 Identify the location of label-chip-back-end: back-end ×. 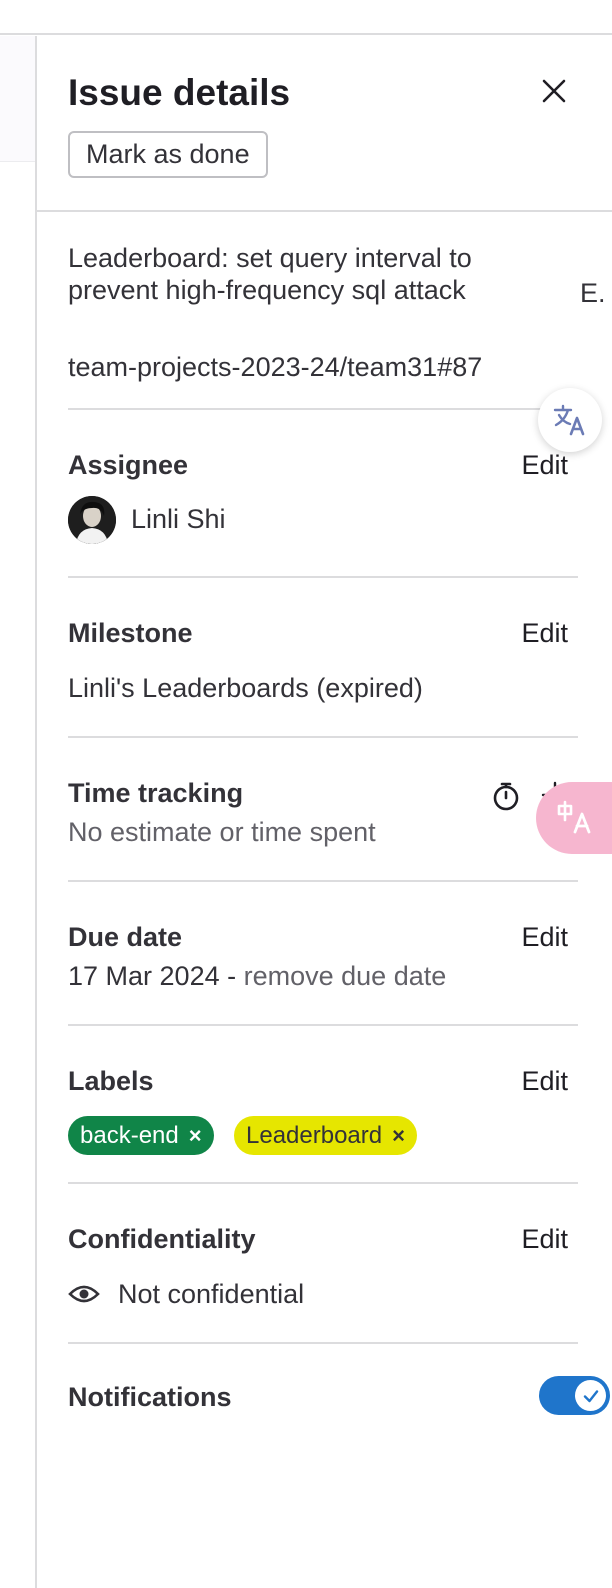
(141, 1135).